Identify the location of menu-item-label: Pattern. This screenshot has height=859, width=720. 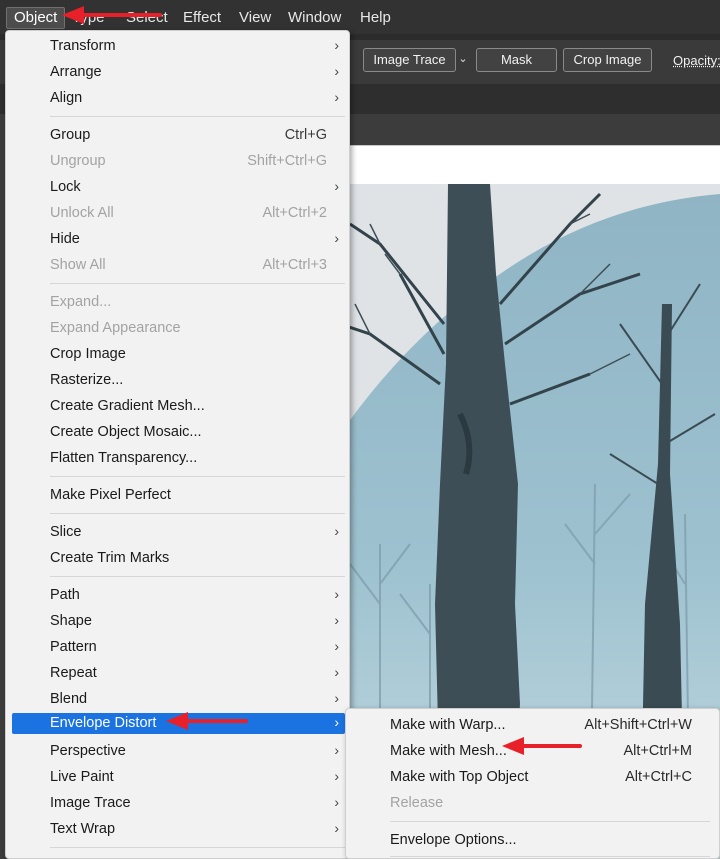
(73, 647).